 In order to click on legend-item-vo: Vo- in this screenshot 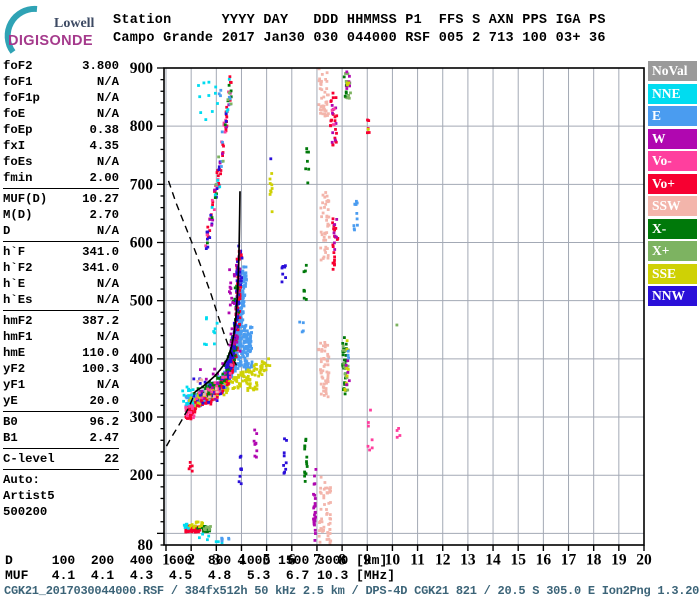, I will do `click(672, 161)`.